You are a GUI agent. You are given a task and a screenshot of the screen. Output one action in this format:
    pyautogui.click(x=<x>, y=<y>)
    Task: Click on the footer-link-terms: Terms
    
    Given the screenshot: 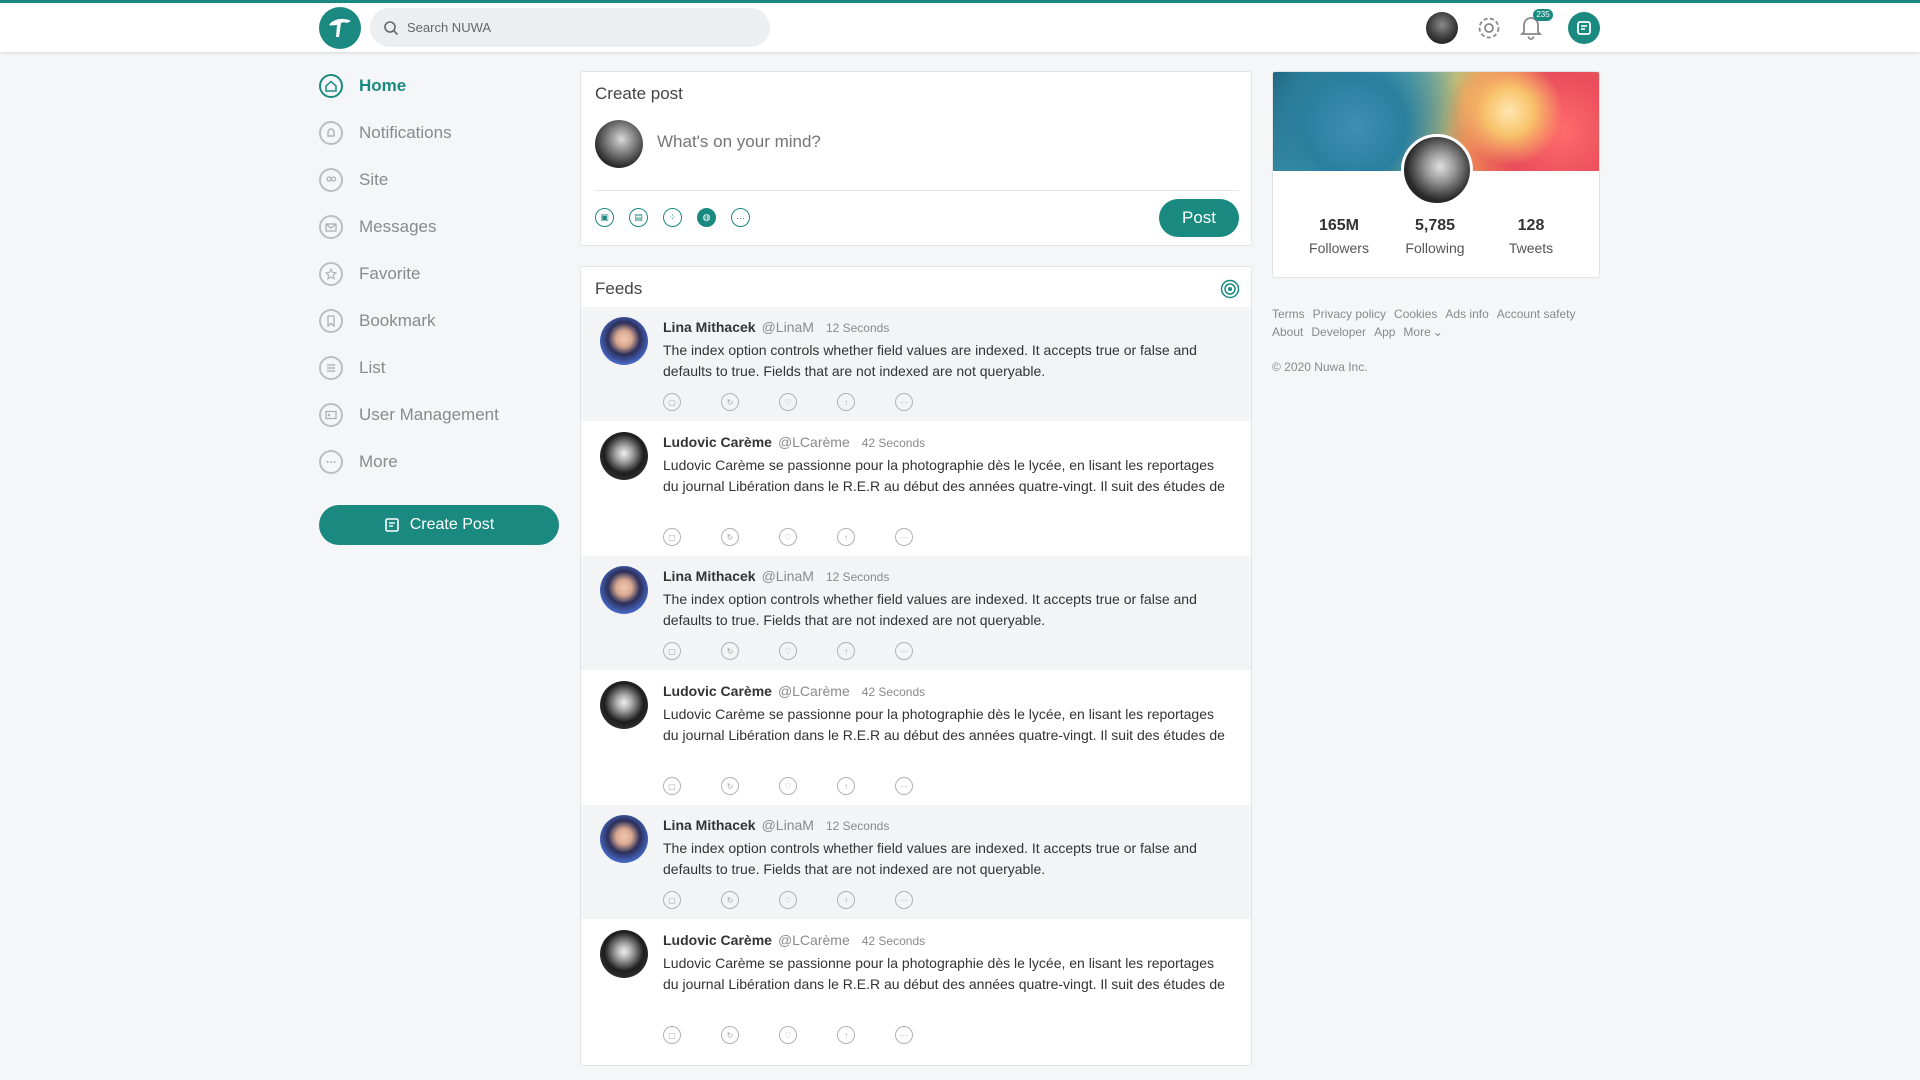 What is the action you would take?
    pyautogui.click(x=1288, y=314)
    